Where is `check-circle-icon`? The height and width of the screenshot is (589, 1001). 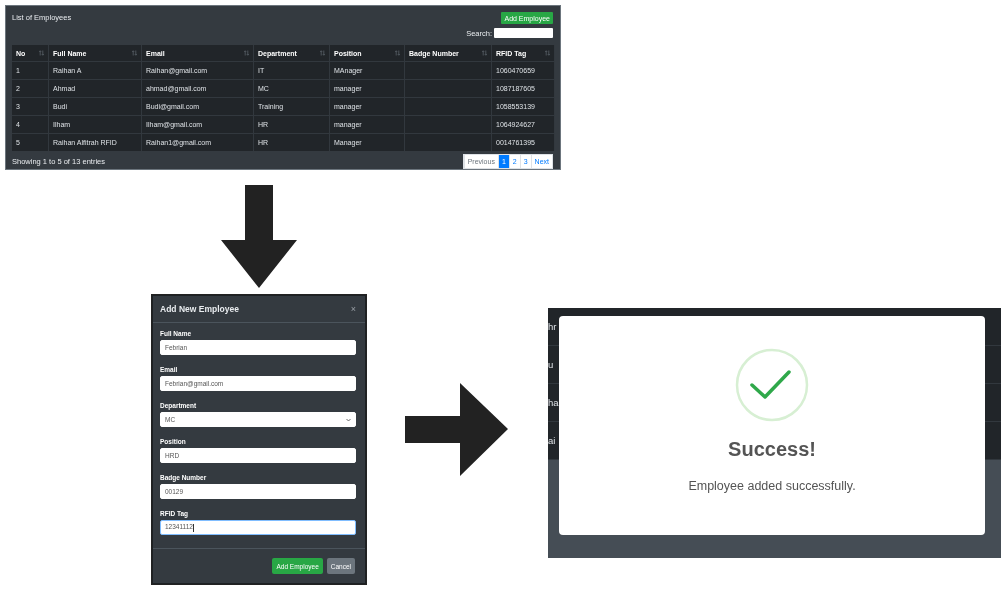 check-circle-icon is located at coordinates (772, 385).